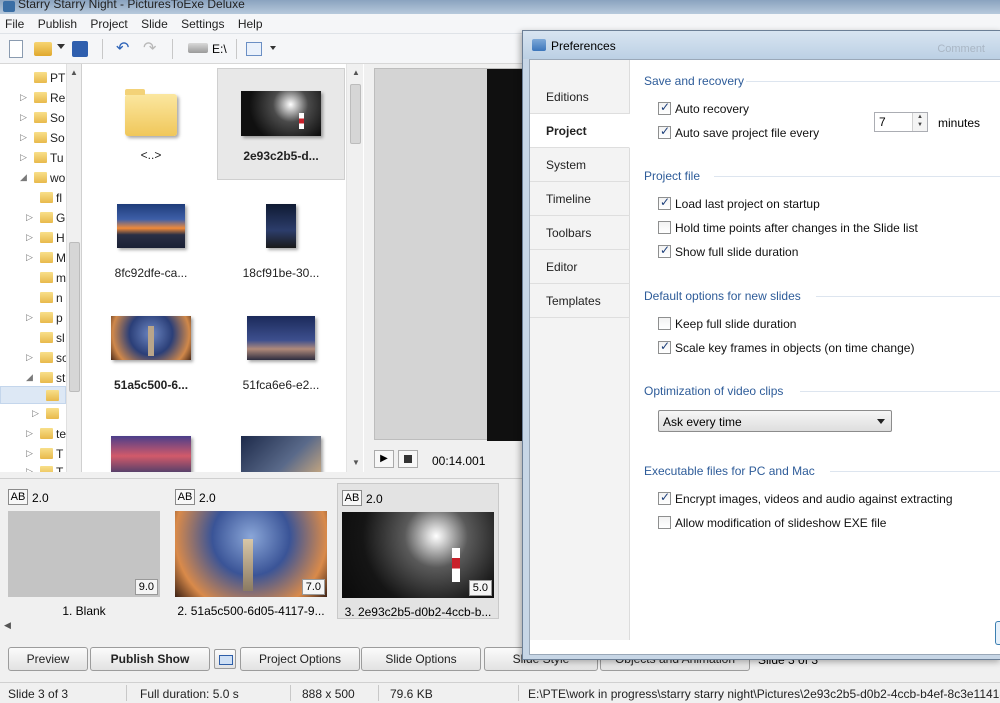 This screenshot has height=703, width=1000. Describe the element at coordinates (33, 98) in the screenshot. I see `tree-item: ▷ Re` at that location.